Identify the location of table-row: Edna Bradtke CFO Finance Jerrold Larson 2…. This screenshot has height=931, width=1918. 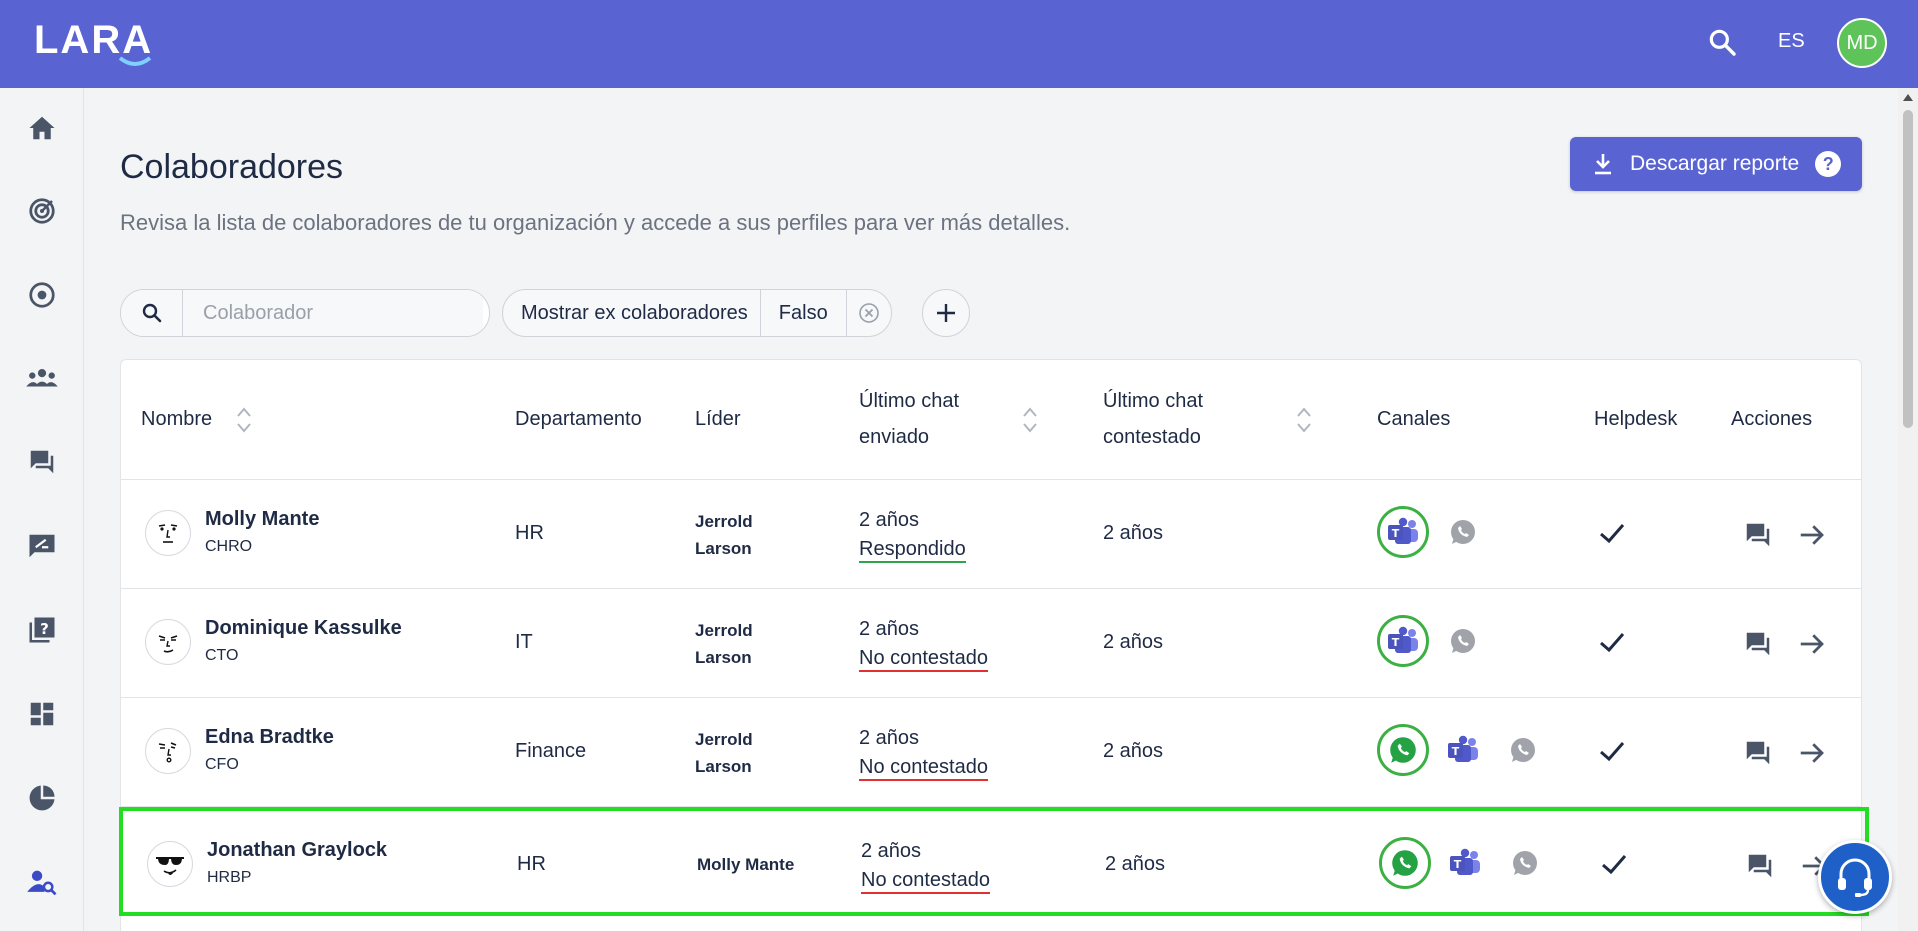
(991, 752).